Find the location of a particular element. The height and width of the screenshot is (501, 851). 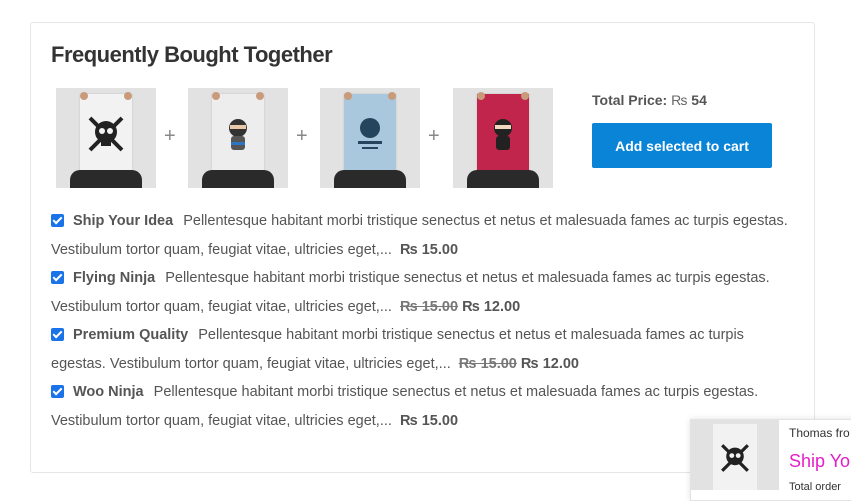

sales-notification-popup: Thomas fro Ship You Total order is located at coordinates (770, 460).